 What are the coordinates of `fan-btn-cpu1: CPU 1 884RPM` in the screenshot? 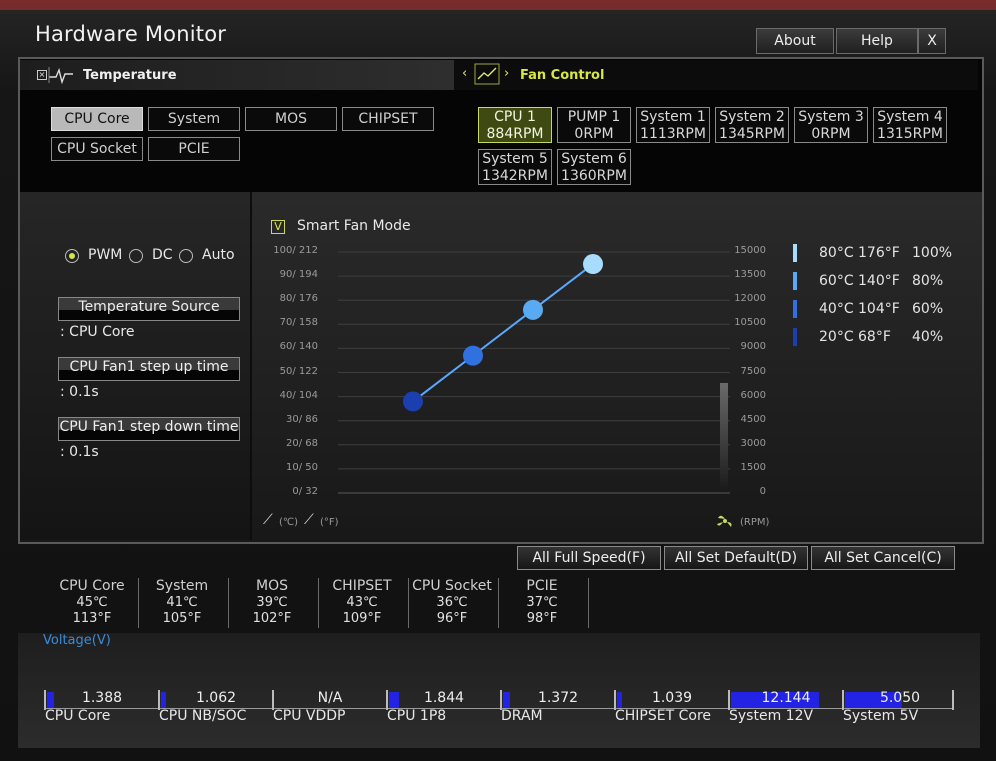 It's located at (515, 125).